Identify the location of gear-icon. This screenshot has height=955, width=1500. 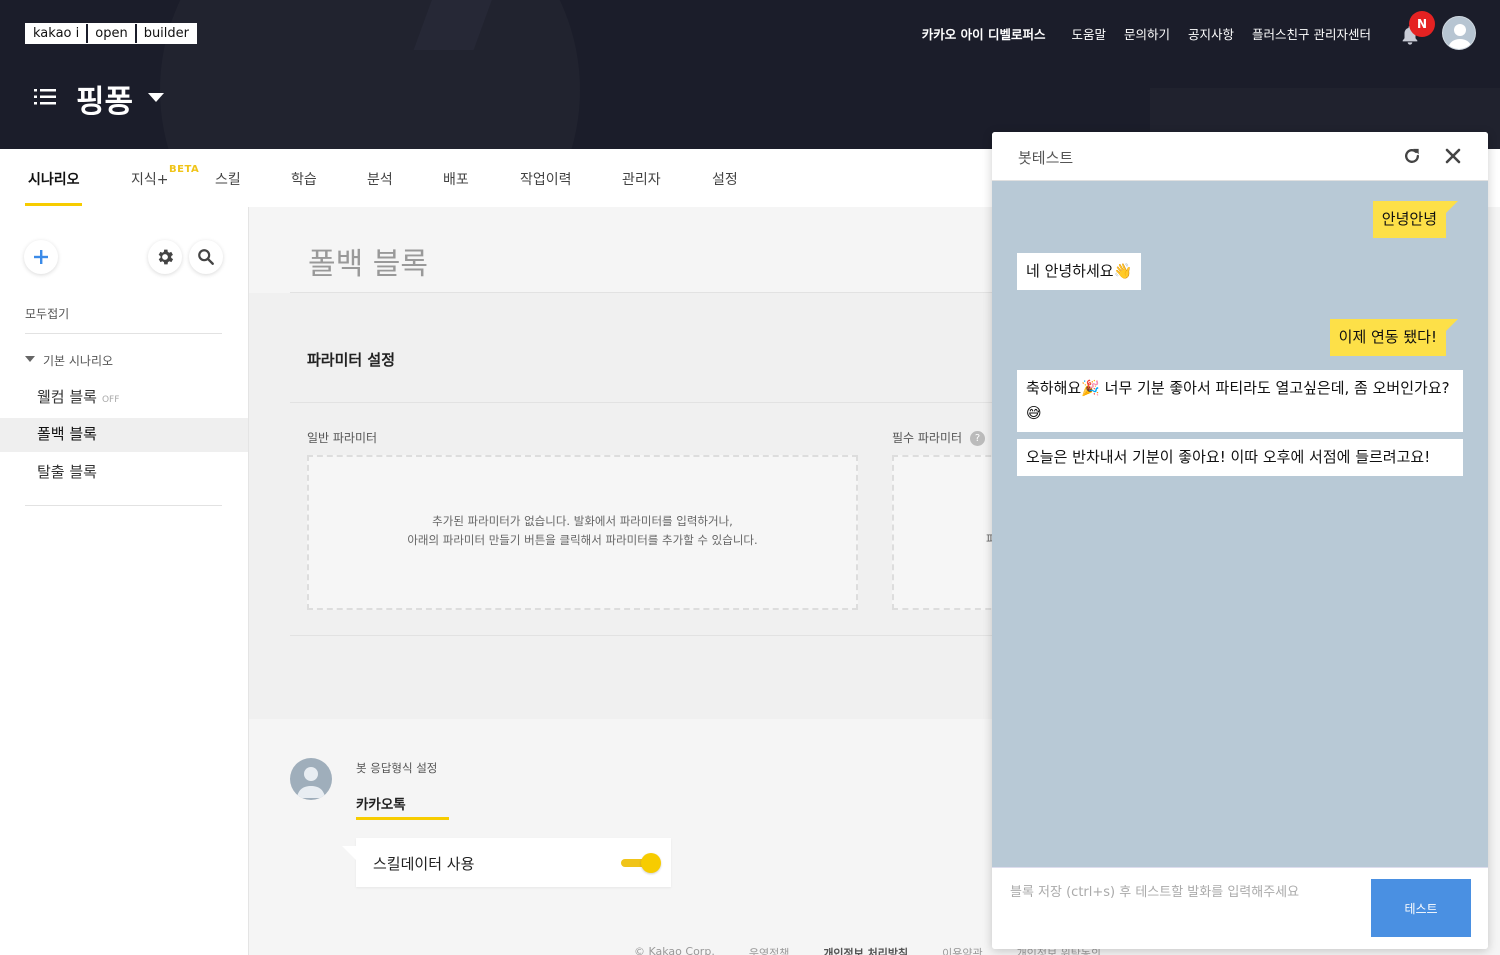
(166, 257).